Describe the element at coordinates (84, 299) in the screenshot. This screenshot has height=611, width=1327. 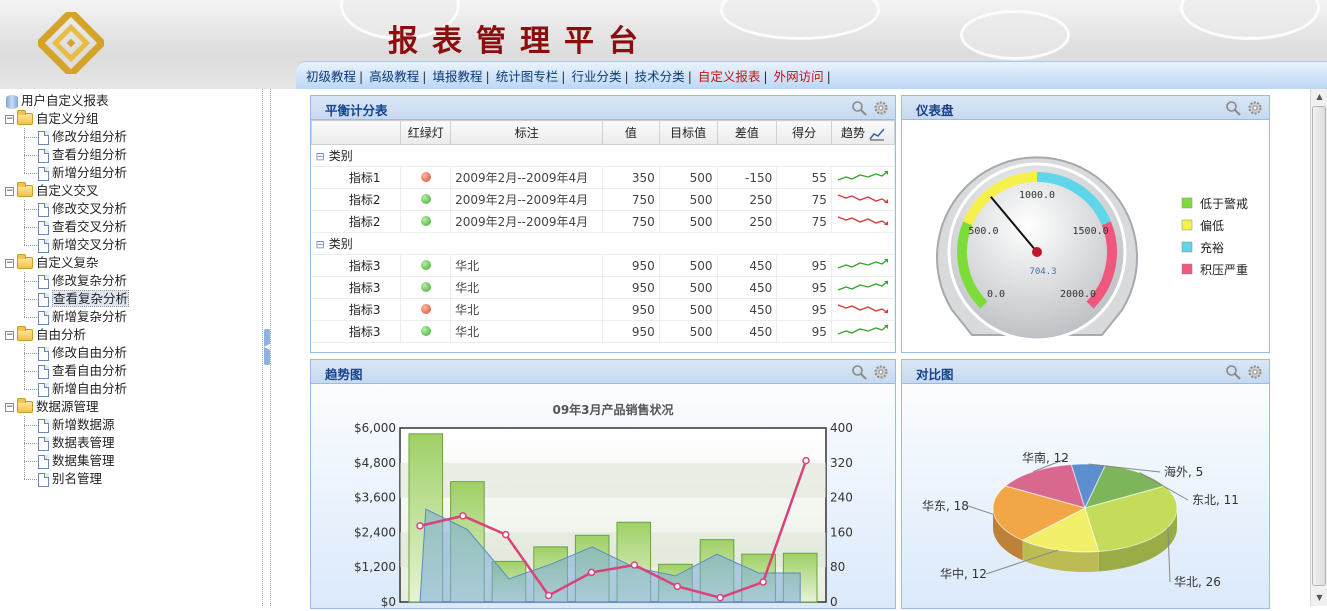
I see `tree-item: 查看复杂分析` at that location.